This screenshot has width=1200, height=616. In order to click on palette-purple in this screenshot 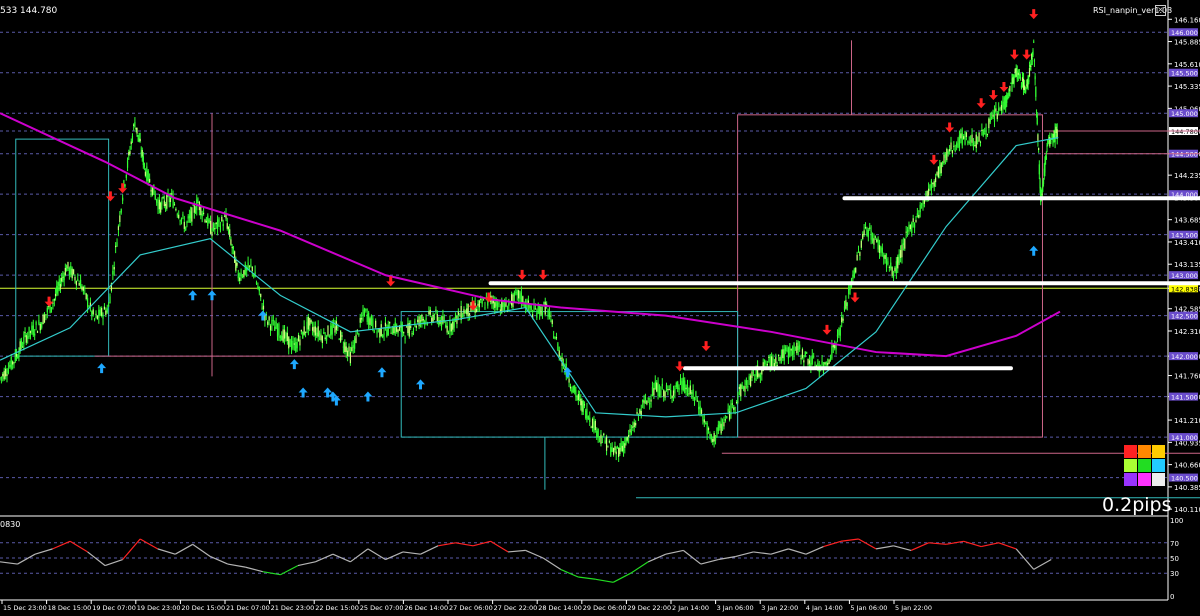, I will do `click(1130, 479)`.